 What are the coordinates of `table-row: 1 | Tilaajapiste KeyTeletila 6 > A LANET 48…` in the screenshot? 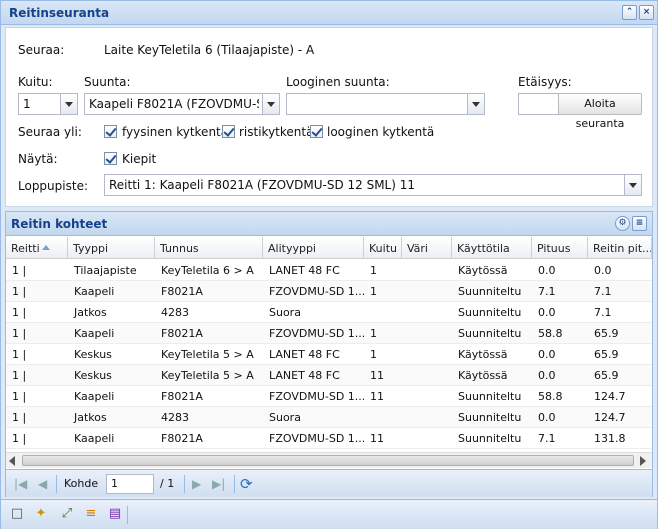 It's located at (329, 270).